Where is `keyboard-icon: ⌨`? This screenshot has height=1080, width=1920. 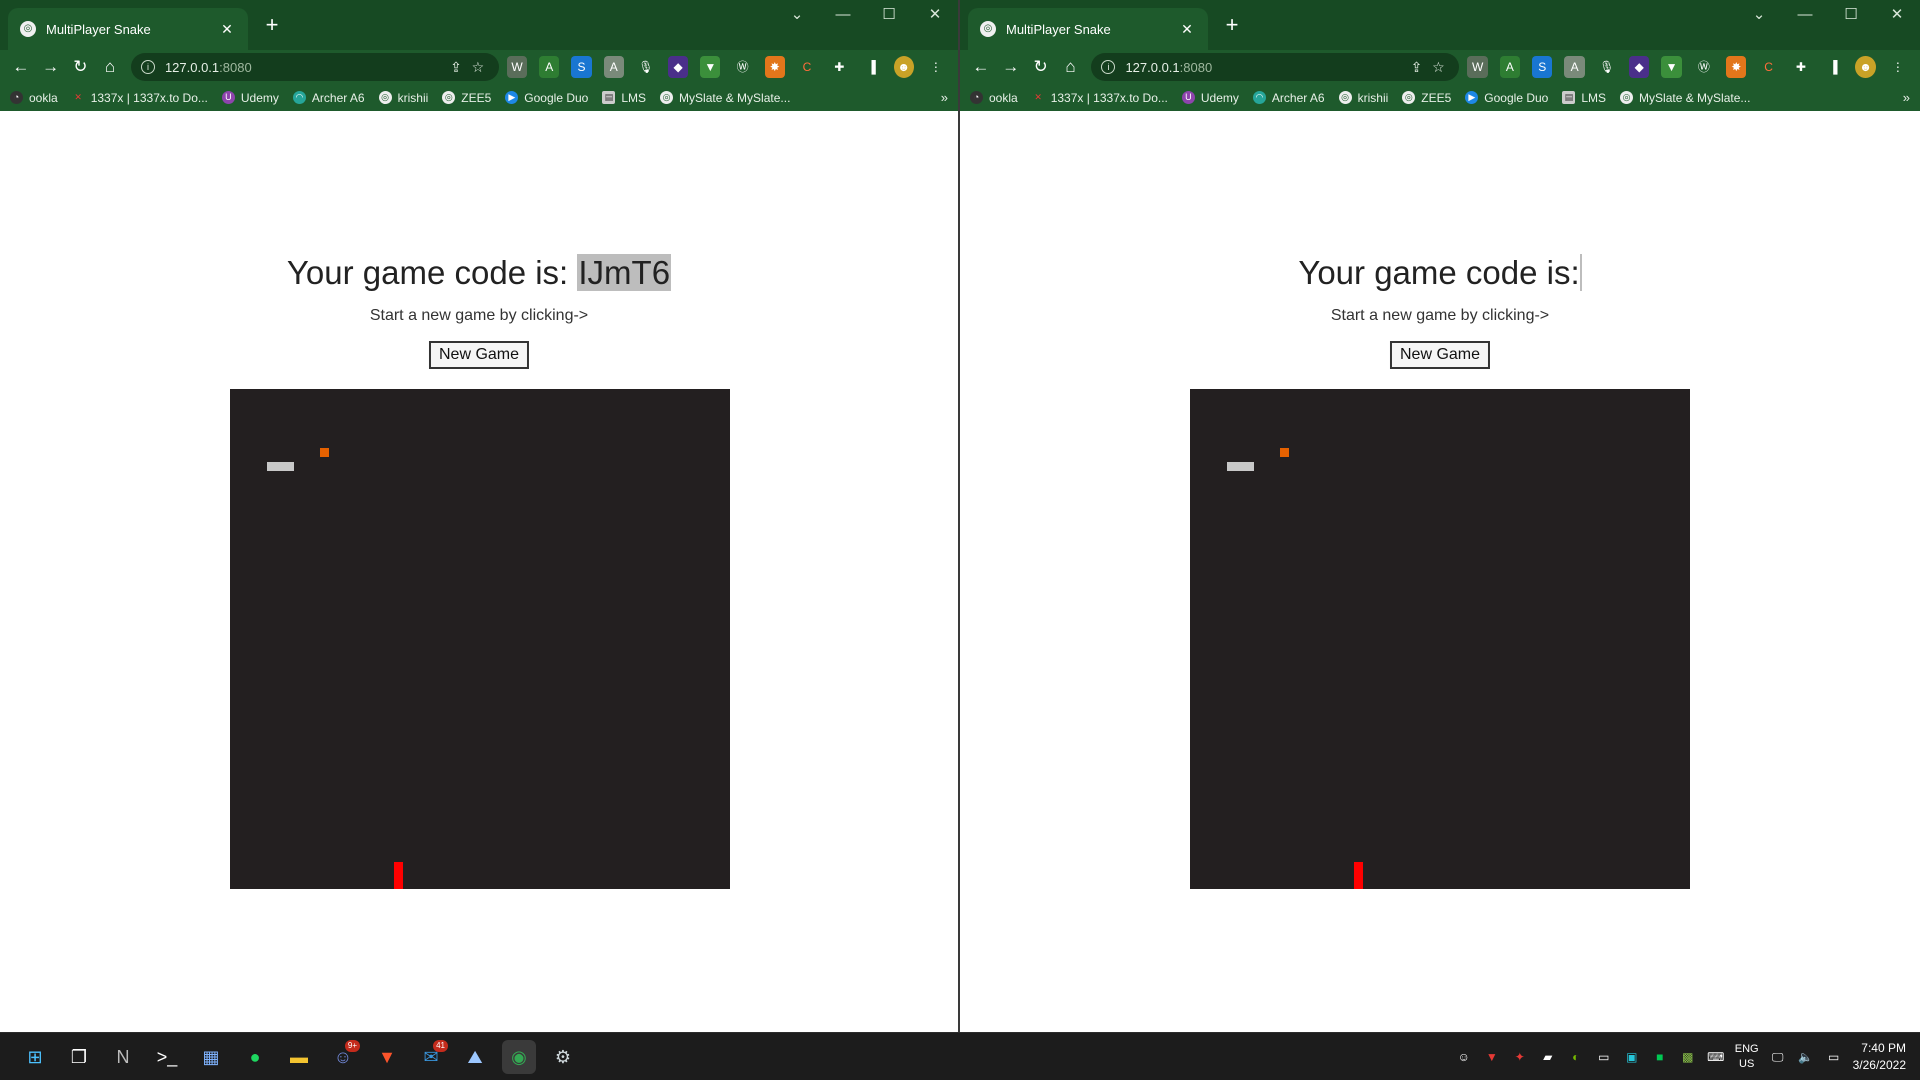 keyboard-icon: ⌨ is located at coordinates (1716, 1057).